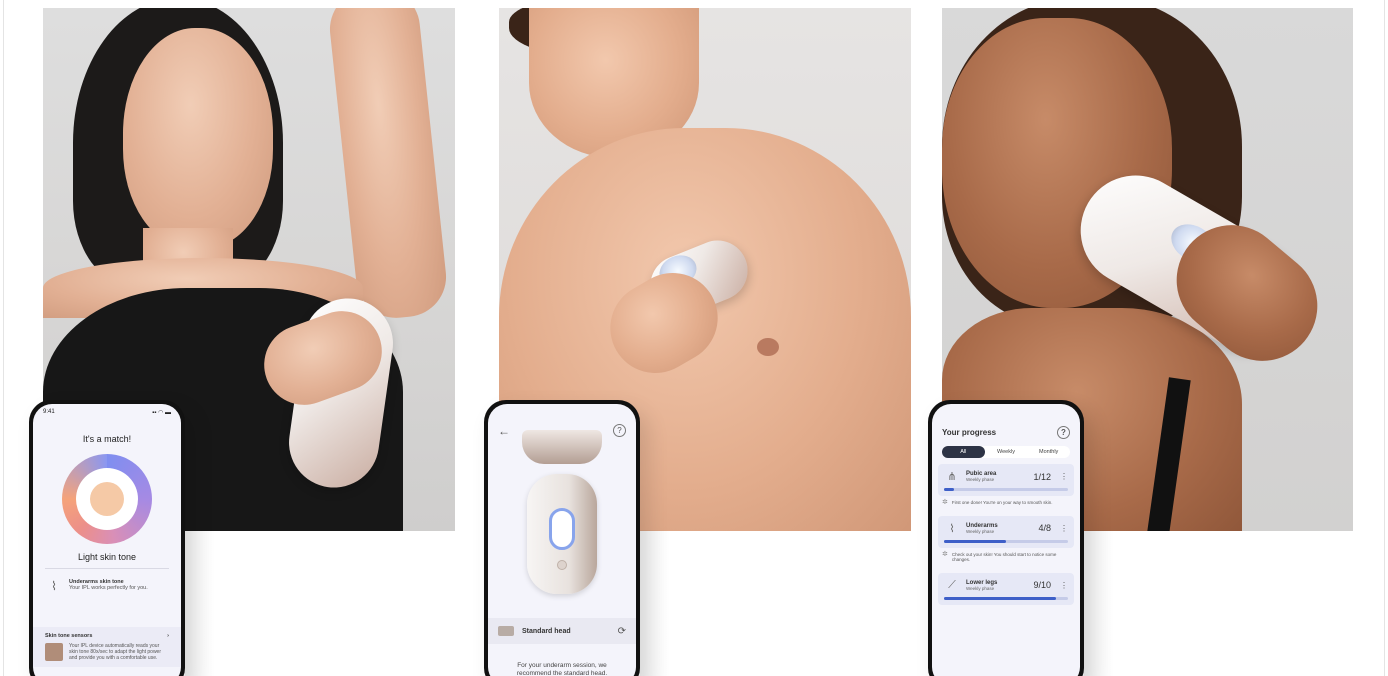 Image resolution: width=1388 pixels, height=676 pixels. I want to click on area-card-lower-legs: ⟋ Lower legs Weekly phase 9/10 ⋮, so click(1006, 588).